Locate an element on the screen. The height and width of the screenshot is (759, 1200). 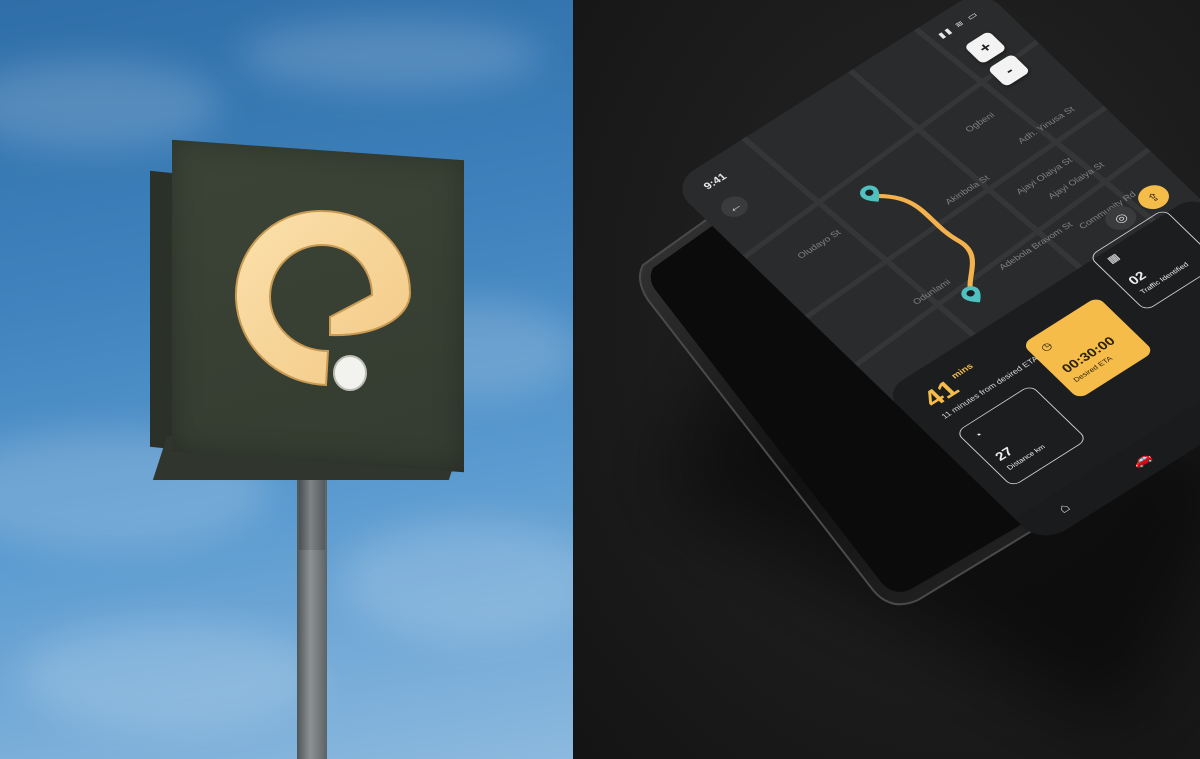
brand-logo-icon is located at coordinates (323, 300).